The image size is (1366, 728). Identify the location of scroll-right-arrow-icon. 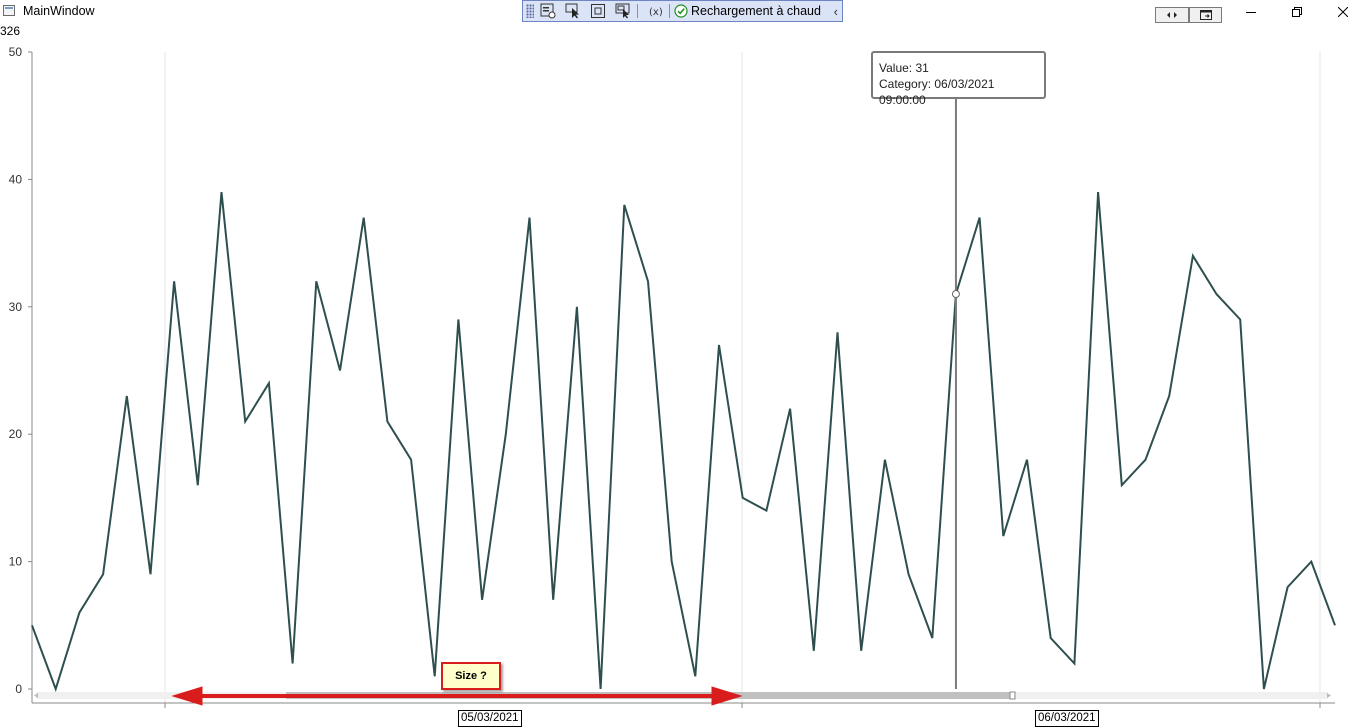
(1329, 695).